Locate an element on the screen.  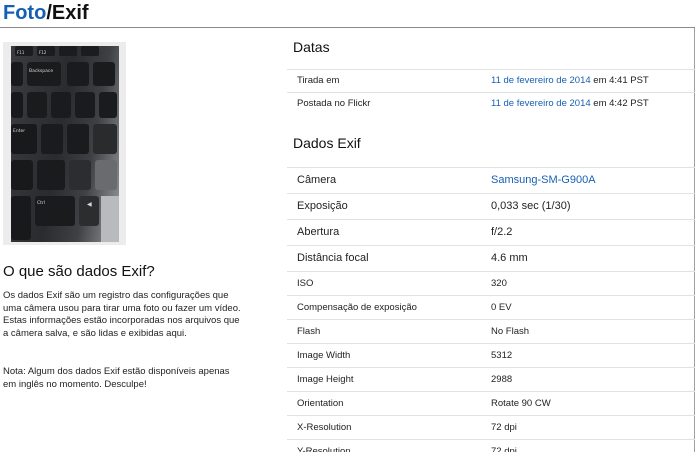
exif-row-focal-length: Distância focal 4.6 mm is located at coordinates (491, 258).